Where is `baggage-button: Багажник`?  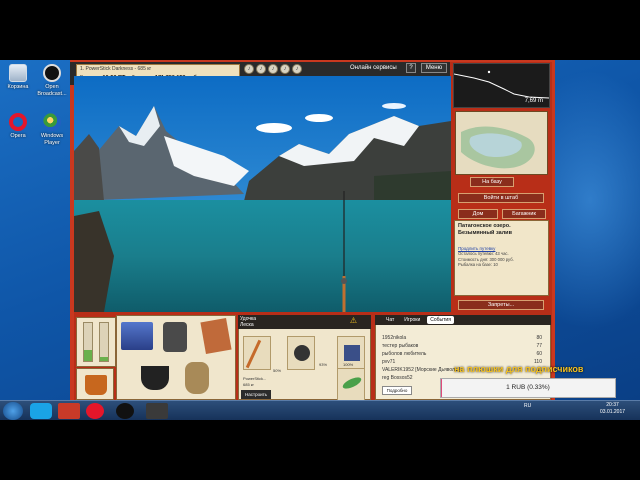 baggage-button: Багажник is located at coordinates (524, 214).